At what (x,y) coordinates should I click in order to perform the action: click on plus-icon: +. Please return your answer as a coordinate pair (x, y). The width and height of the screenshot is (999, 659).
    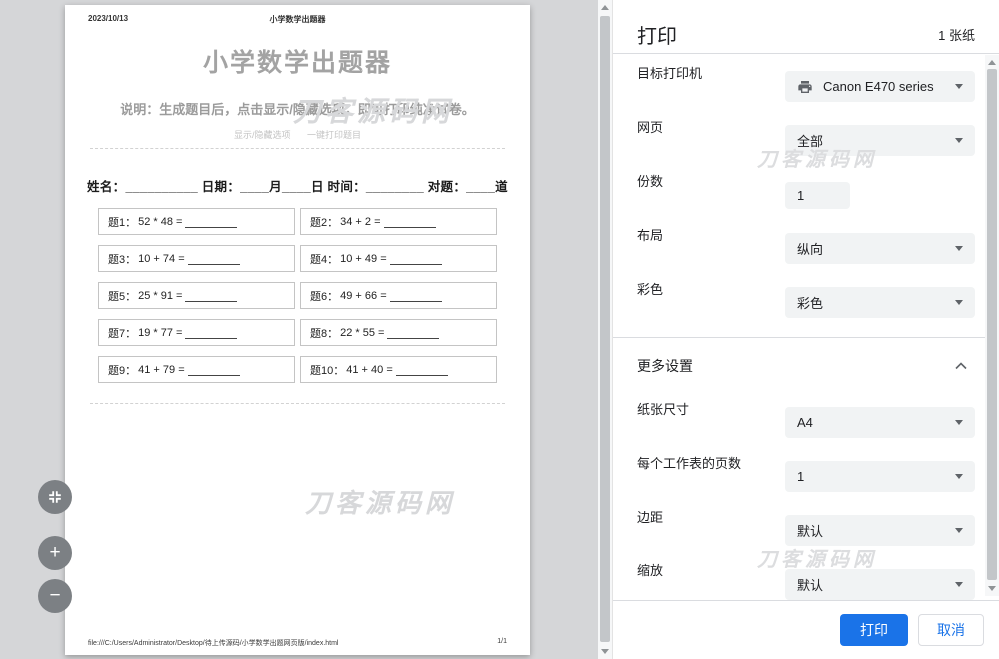
    Looking at the image, I should click on (55, 552).